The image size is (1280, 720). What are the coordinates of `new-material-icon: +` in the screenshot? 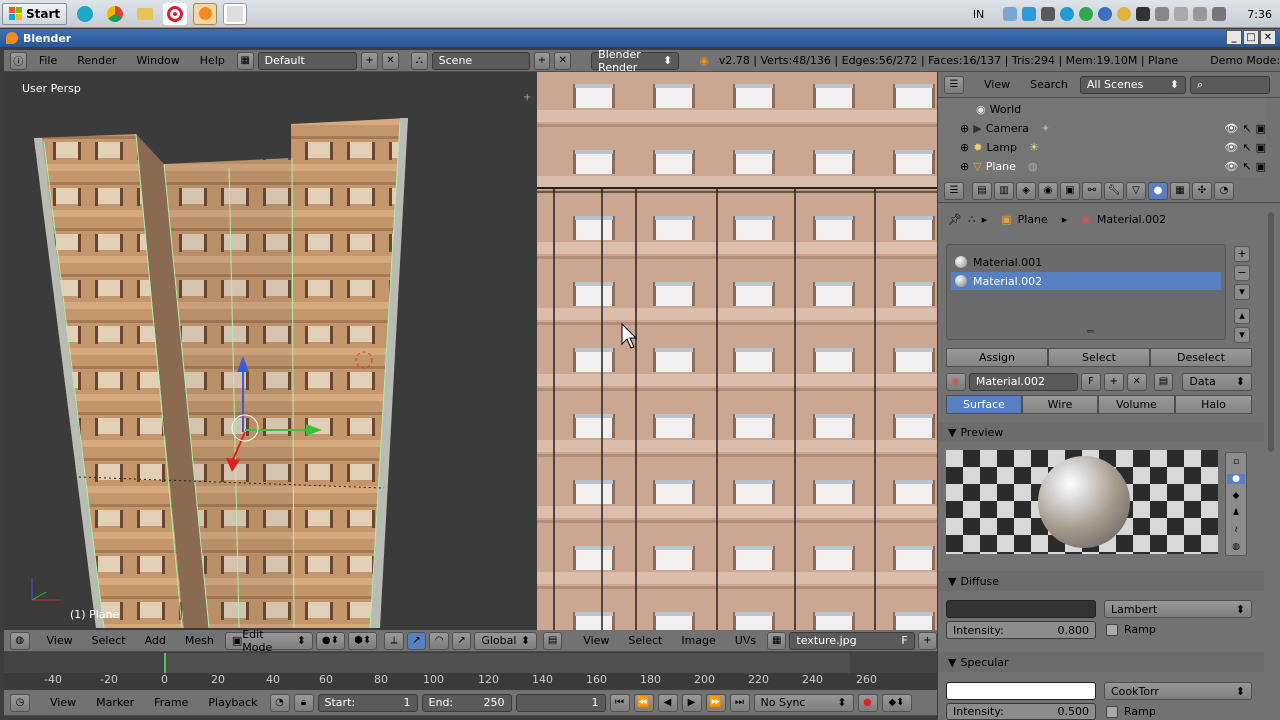 It's located at (1113, 381).